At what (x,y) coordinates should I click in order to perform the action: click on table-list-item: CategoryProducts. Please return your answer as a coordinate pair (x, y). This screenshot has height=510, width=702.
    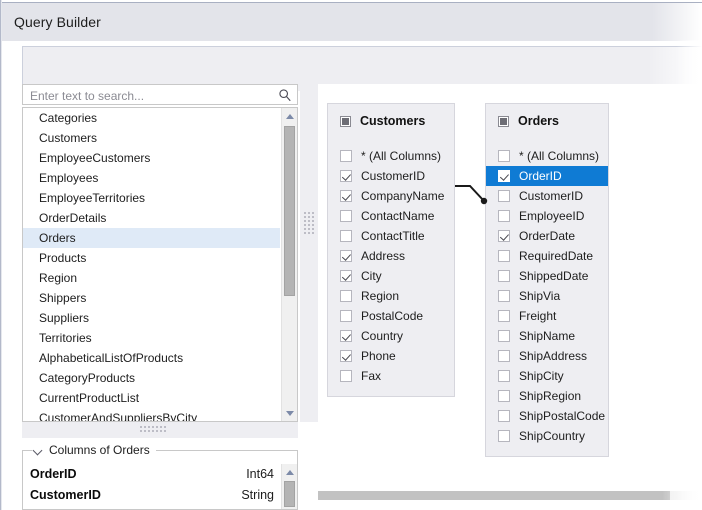
    Looking at the image, I should click on (151, 378).